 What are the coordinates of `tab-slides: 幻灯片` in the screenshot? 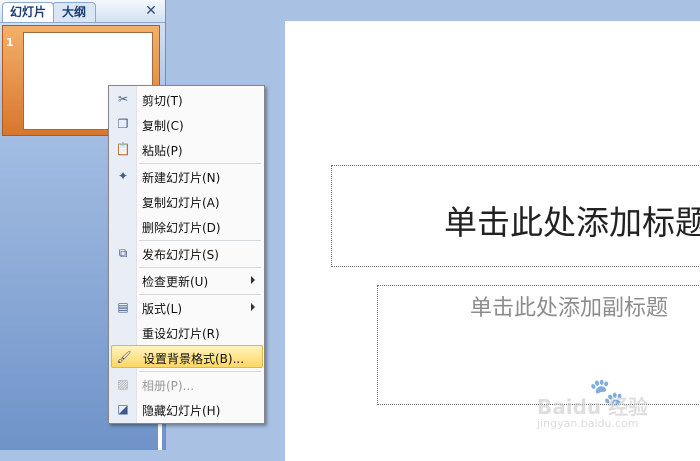 It's located at (28, 12).